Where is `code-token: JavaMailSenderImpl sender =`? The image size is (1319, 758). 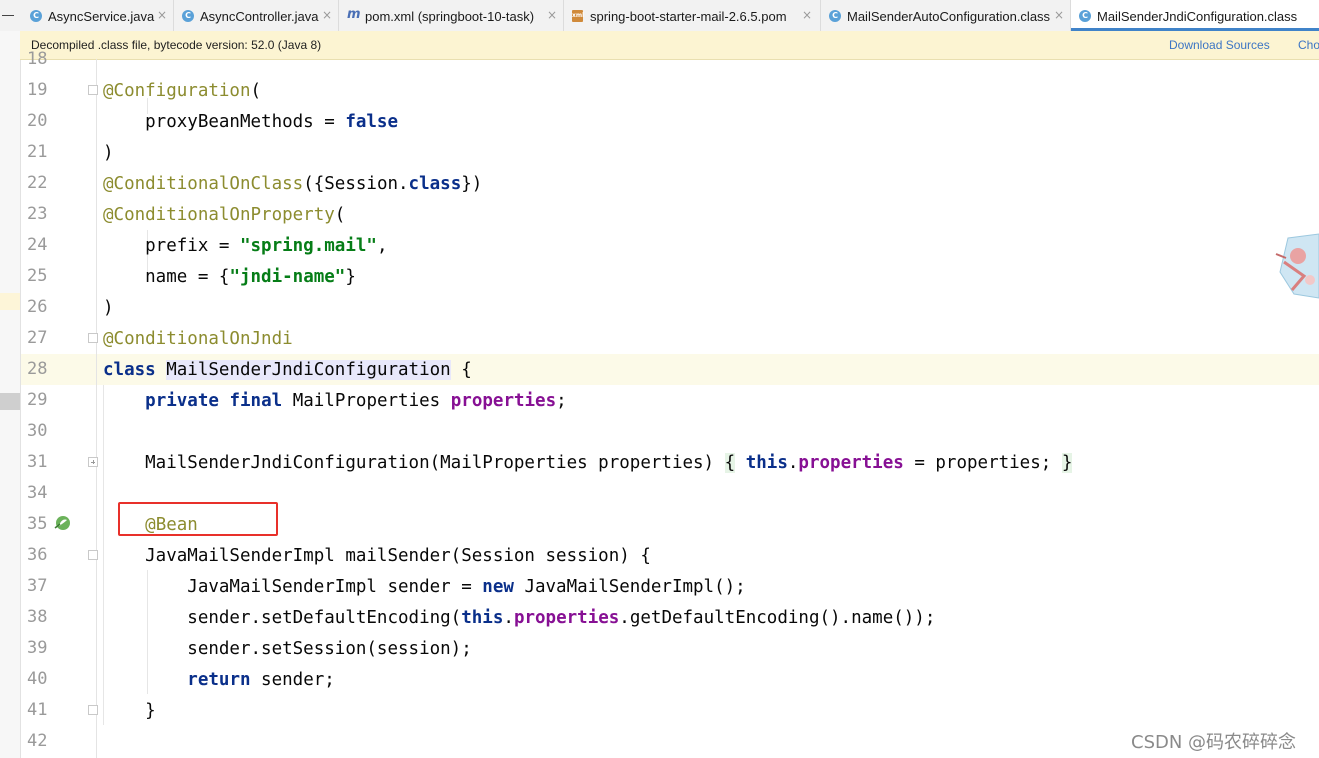
code-token: JavaMailSenderImpl sender = is located at coordinates (293, 587).